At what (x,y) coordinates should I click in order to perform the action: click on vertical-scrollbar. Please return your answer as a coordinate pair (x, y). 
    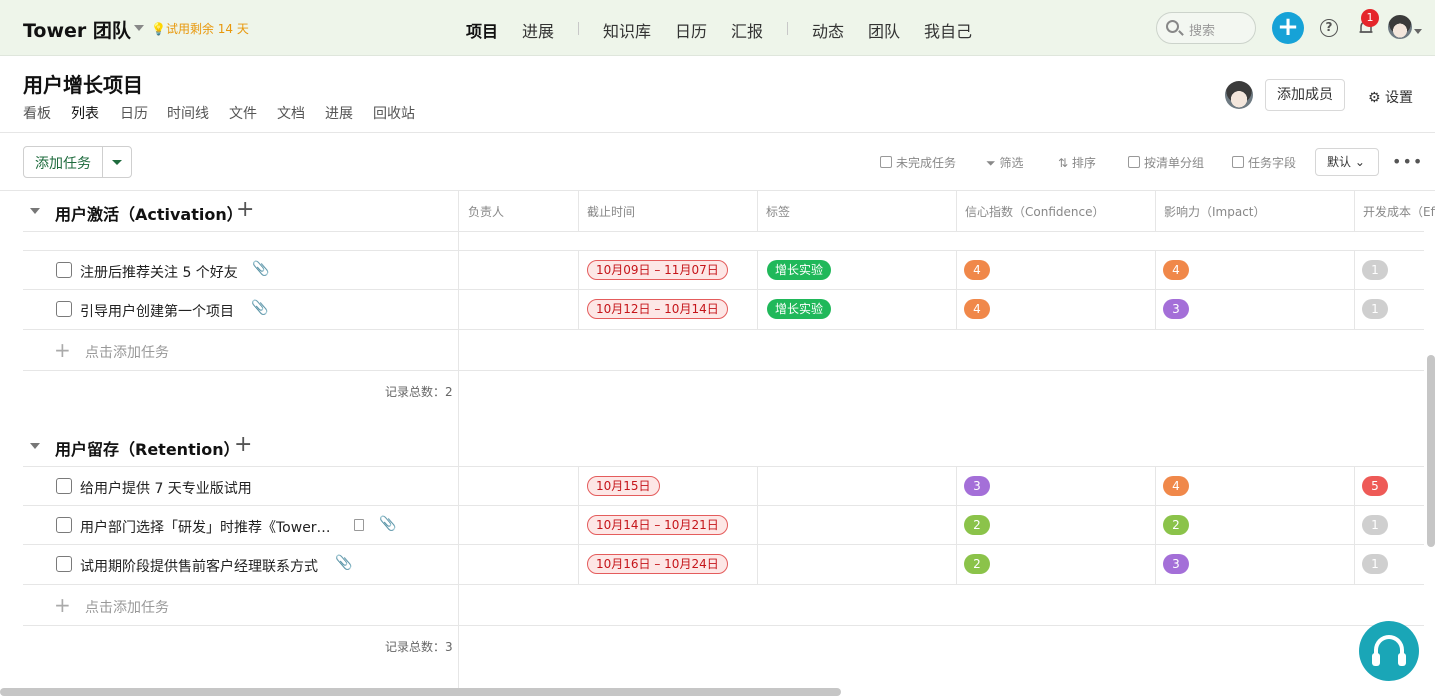
    Looking at the image, I should click on (1431, 451).